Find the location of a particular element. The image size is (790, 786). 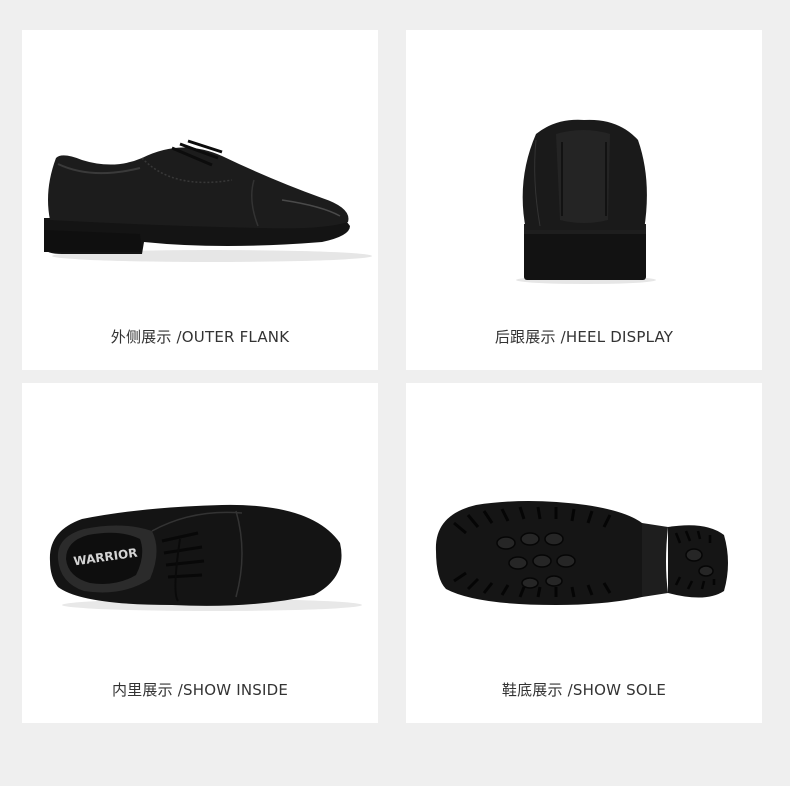

shoe-top-inside-image: WARRIOR is located at coordinates (205, 557).